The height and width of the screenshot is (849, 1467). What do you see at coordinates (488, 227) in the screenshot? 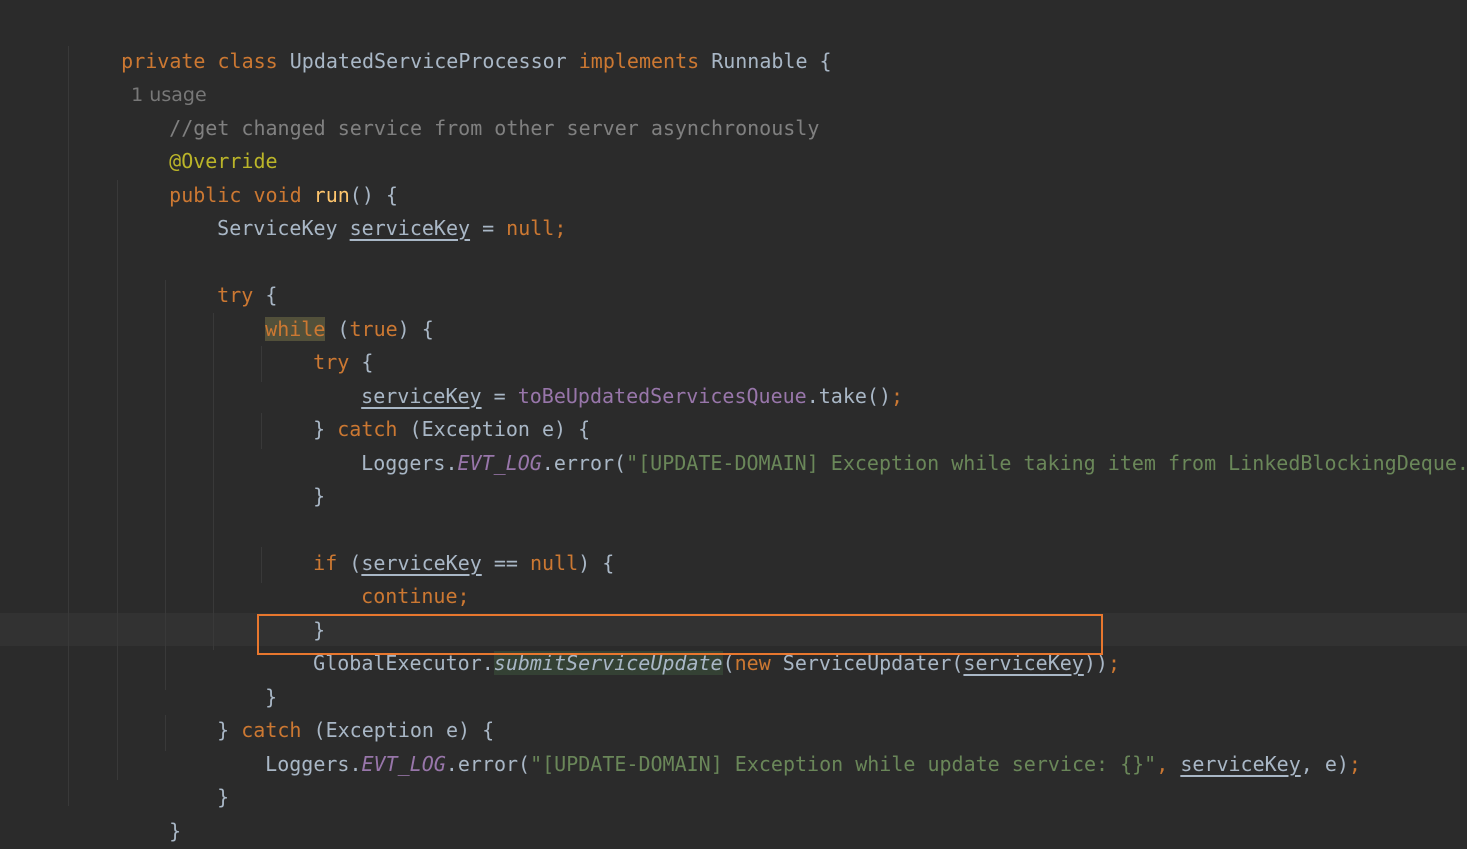
I see `operator: =` at bounding box center [488, 227].